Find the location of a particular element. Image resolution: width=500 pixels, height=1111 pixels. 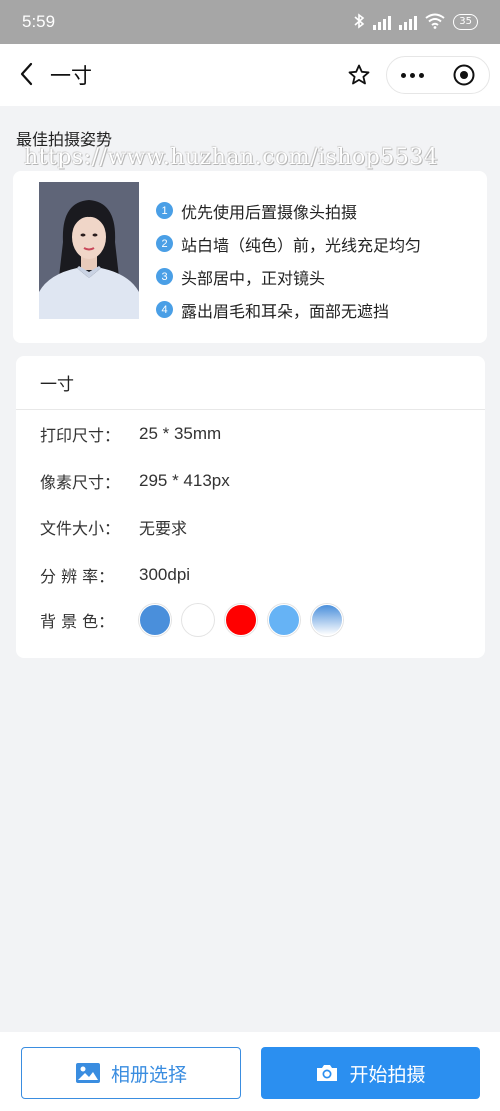

album-button-label: 相册选择 is located at coordinates (148, 1074).